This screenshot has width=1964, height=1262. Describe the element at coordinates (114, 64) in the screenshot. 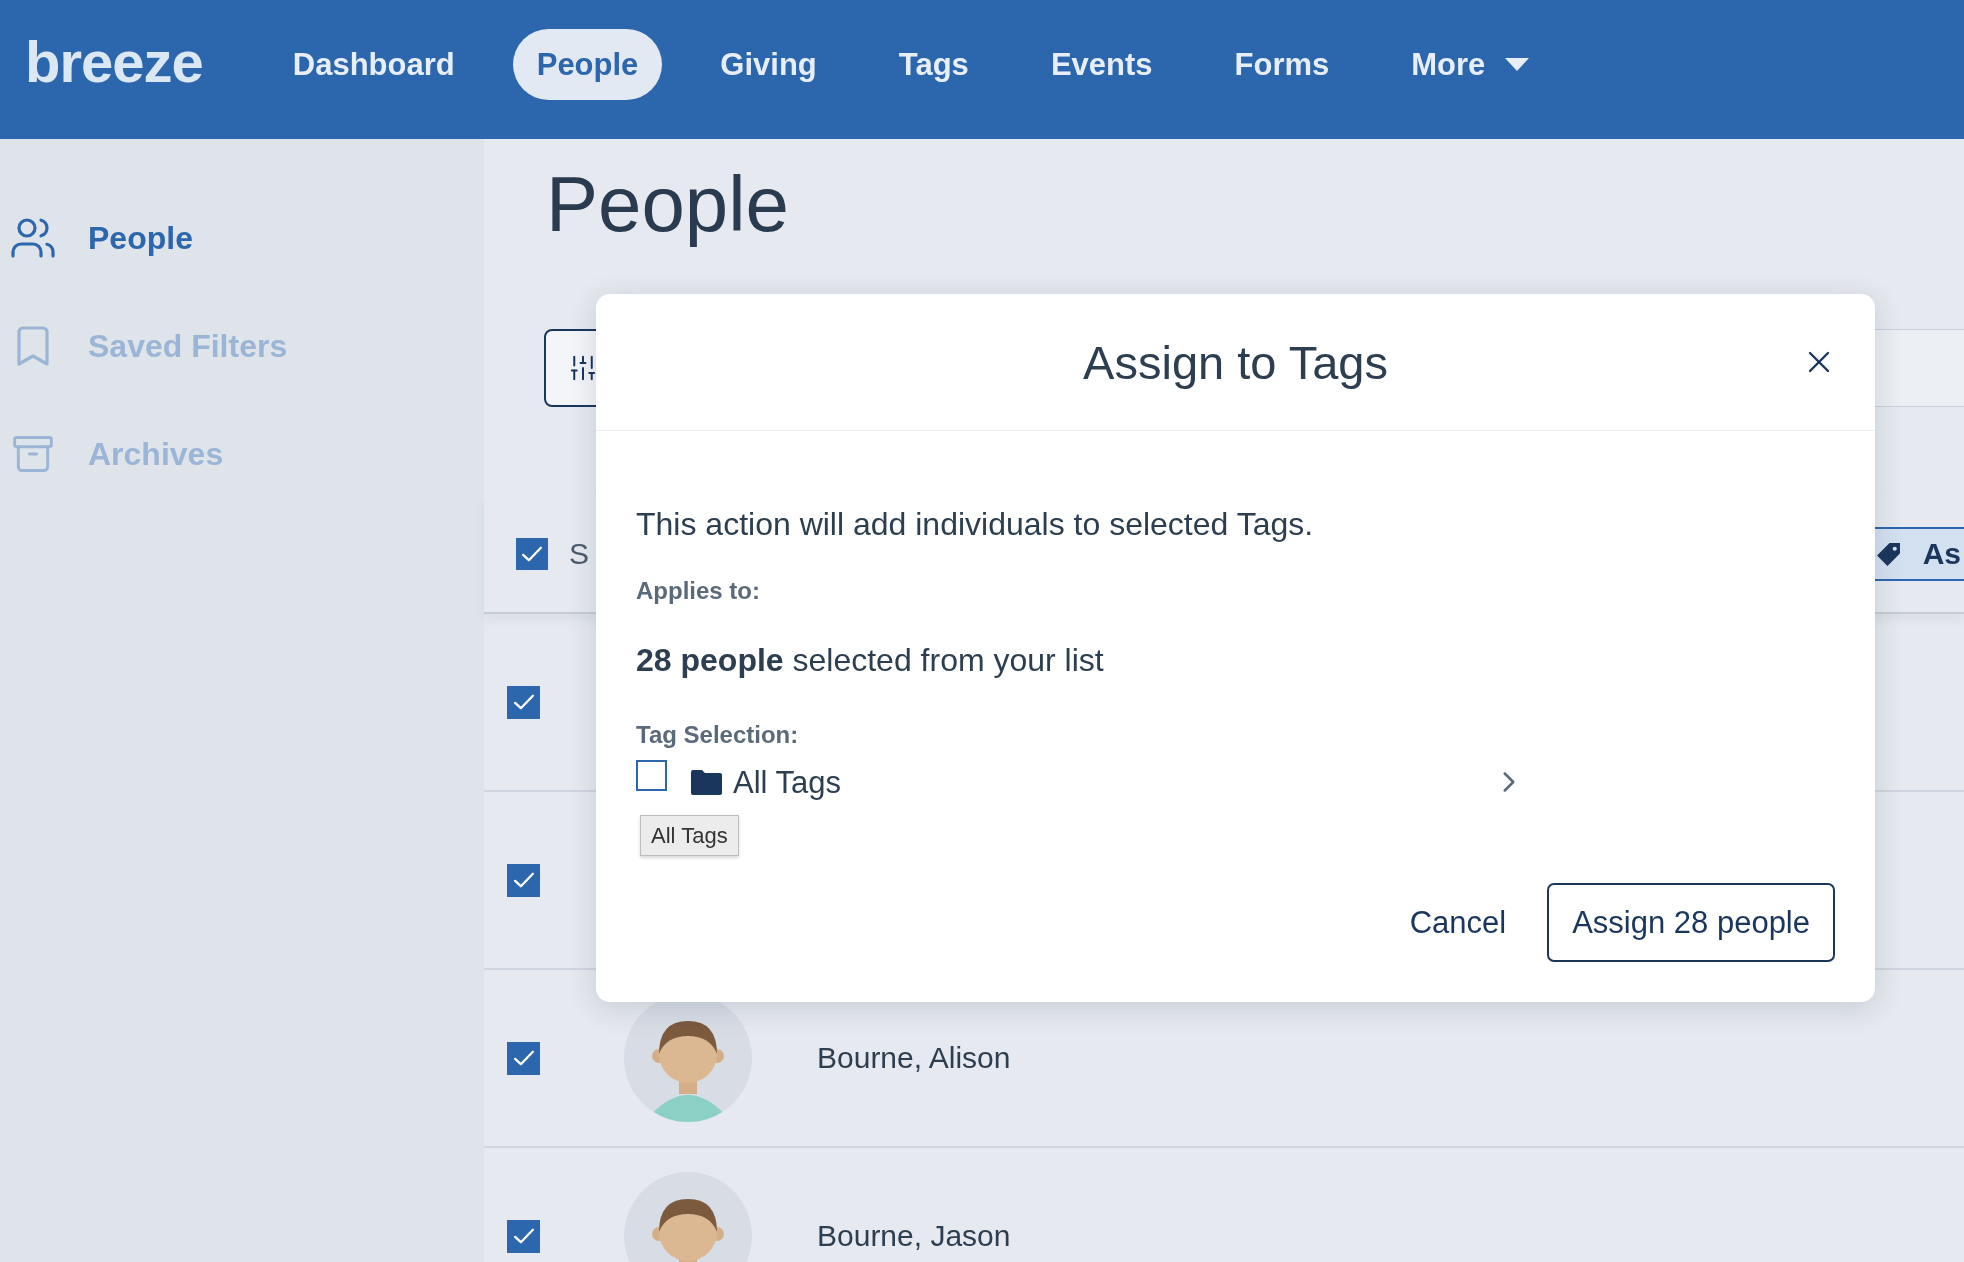

I see `app-logo: breeze` at that location.